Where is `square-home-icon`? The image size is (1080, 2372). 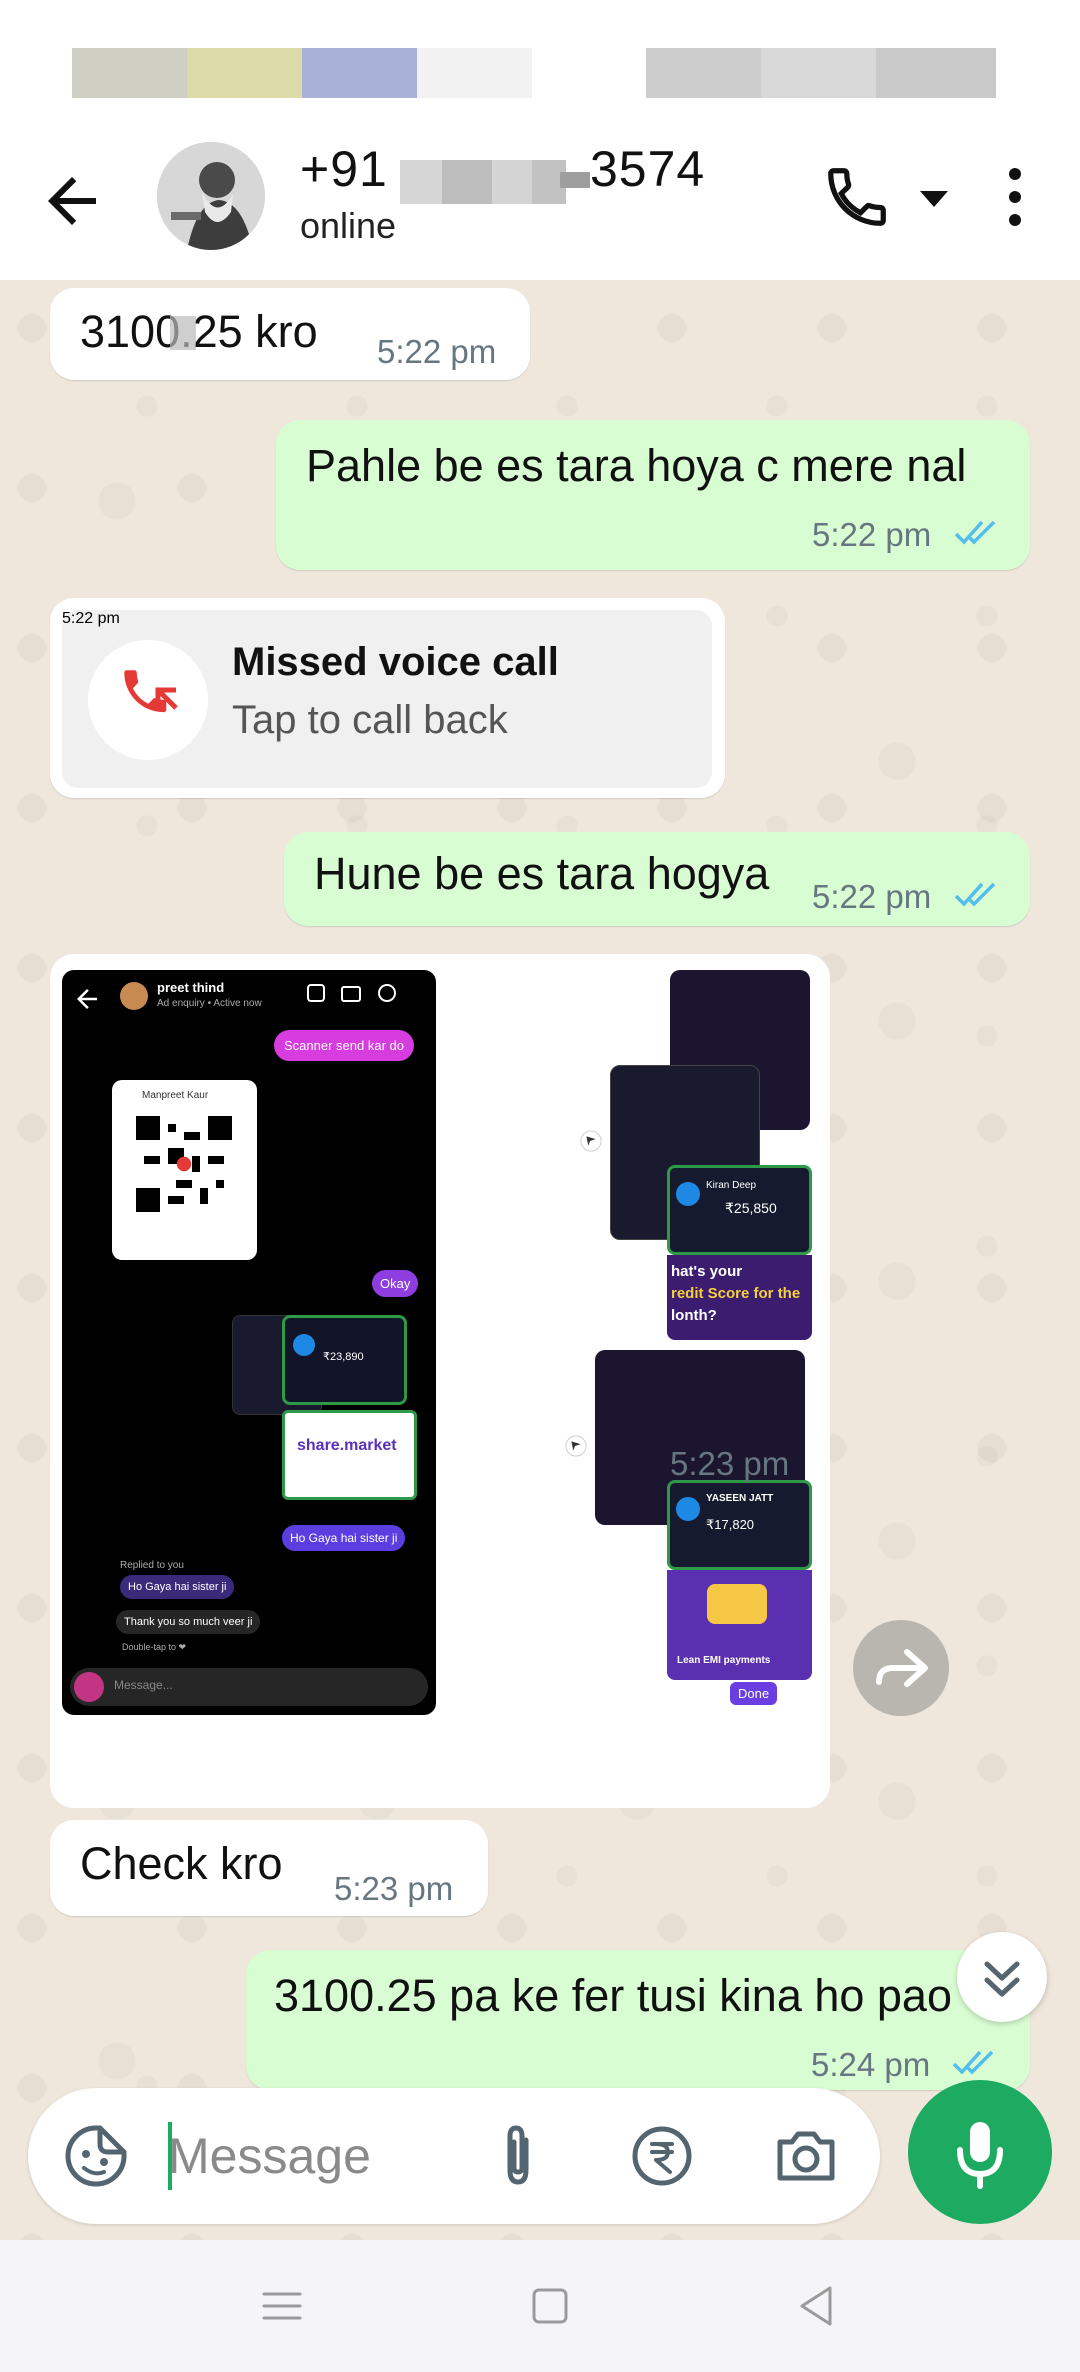 square-home-icon is located at coordinates (550, 2306).